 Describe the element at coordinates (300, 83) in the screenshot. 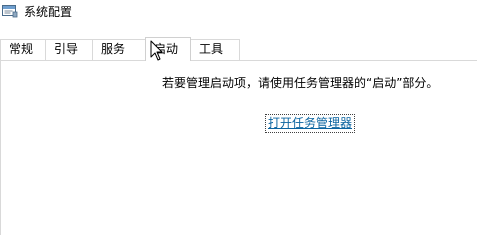

I see `startup-message: 若要管理启动项，请使用任务管理器的“启动”部分。` at that location.